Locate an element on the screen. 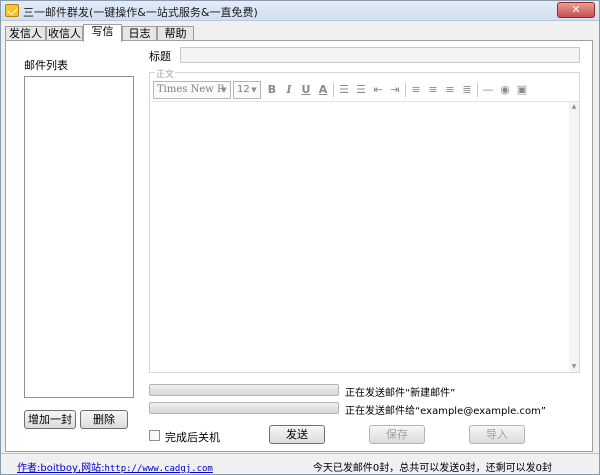  mail-app-icon is located at coordinates (12, 10).